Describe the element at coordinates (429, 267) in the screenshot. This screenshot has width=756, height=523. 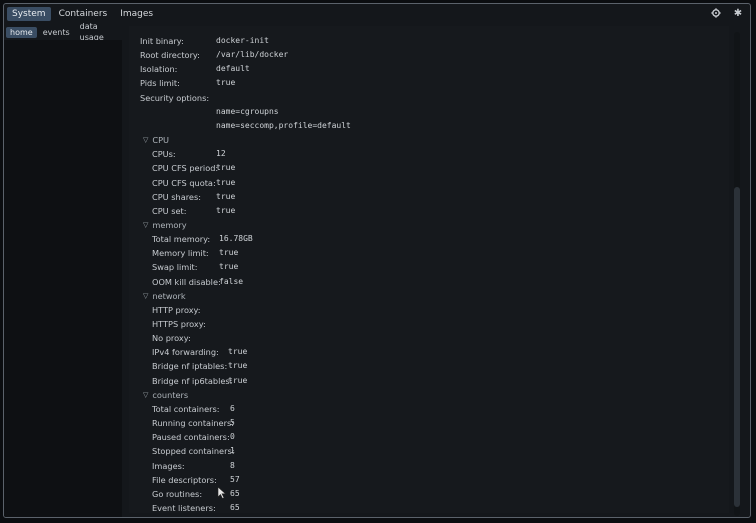
I see `memory-row: Swap limit: true` at that location.